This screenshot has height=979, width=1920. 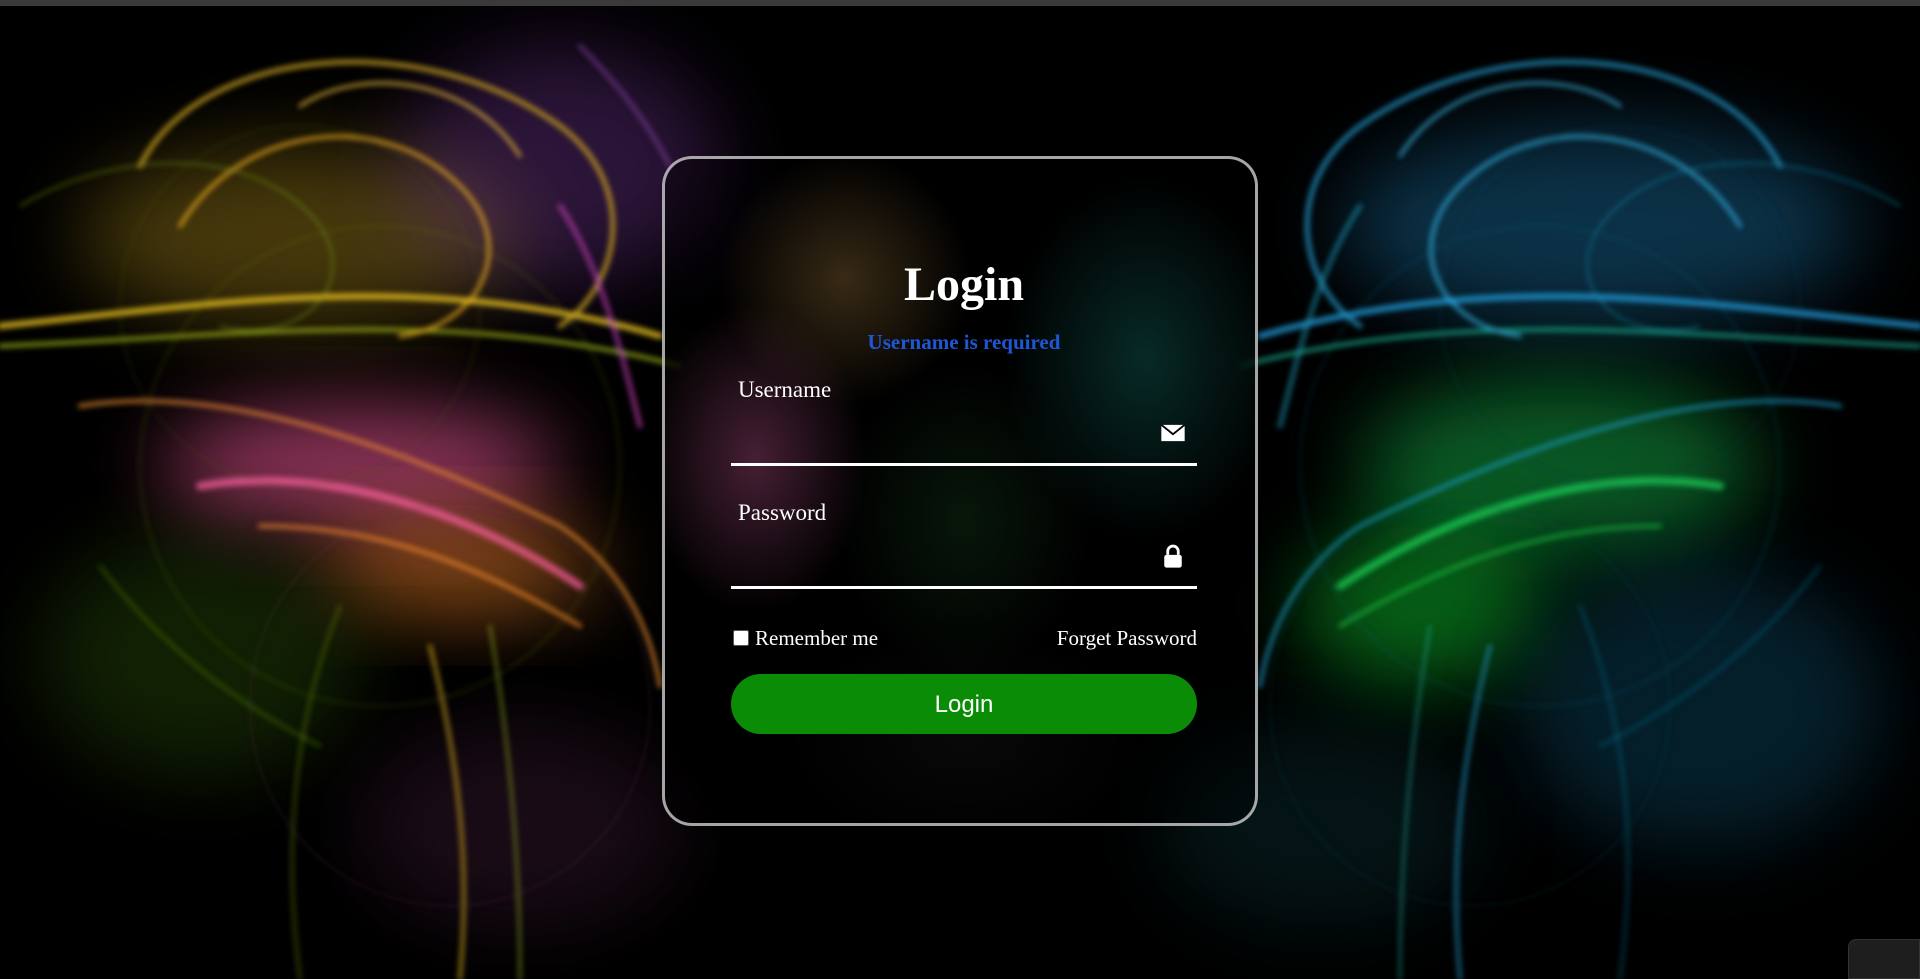 What do you see at coordinates (964, 704) in the screenshot?
I see `login-button: Login` at bounding box center [964, 704].